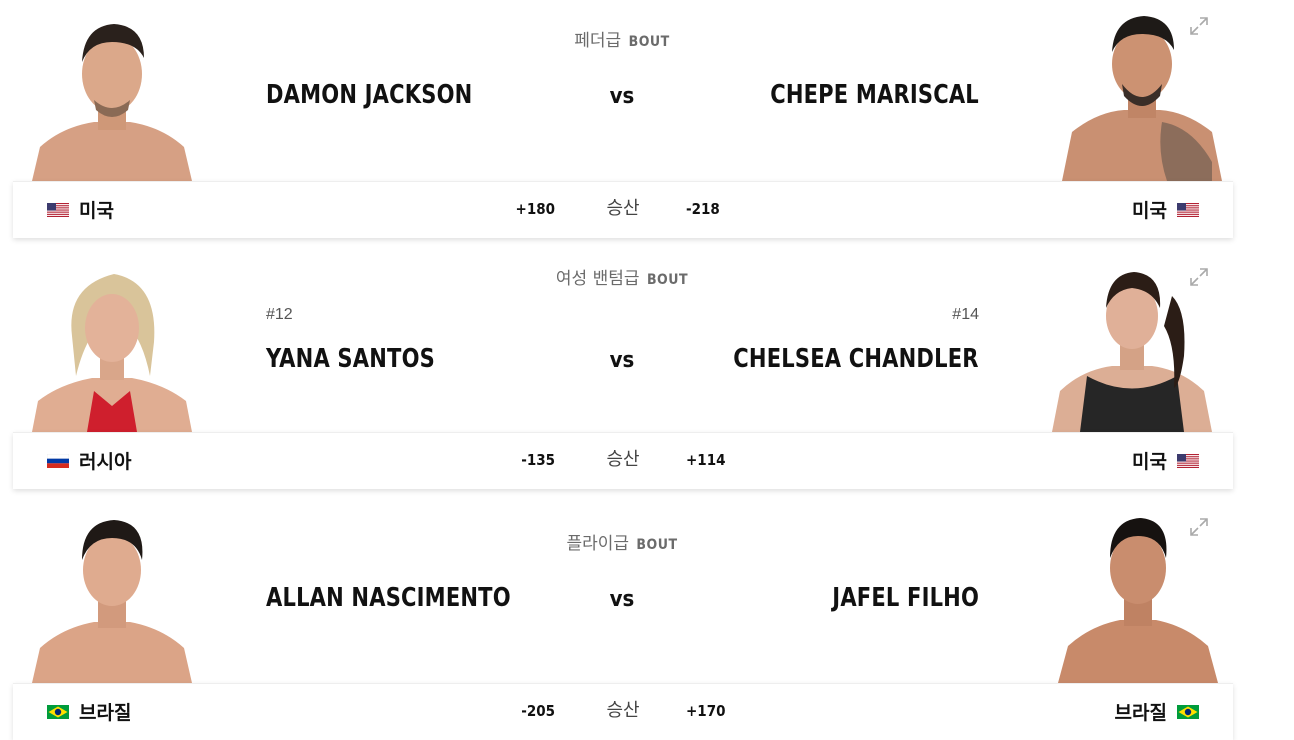  Describe the element at coordinates (279, 314) in the screenshot. I see `fighter-rank-left: #12` at that location.